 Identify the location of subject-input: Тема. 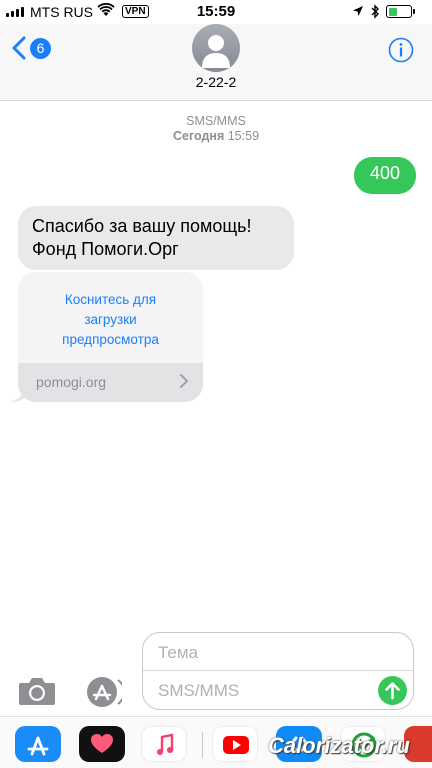
(278, 652).